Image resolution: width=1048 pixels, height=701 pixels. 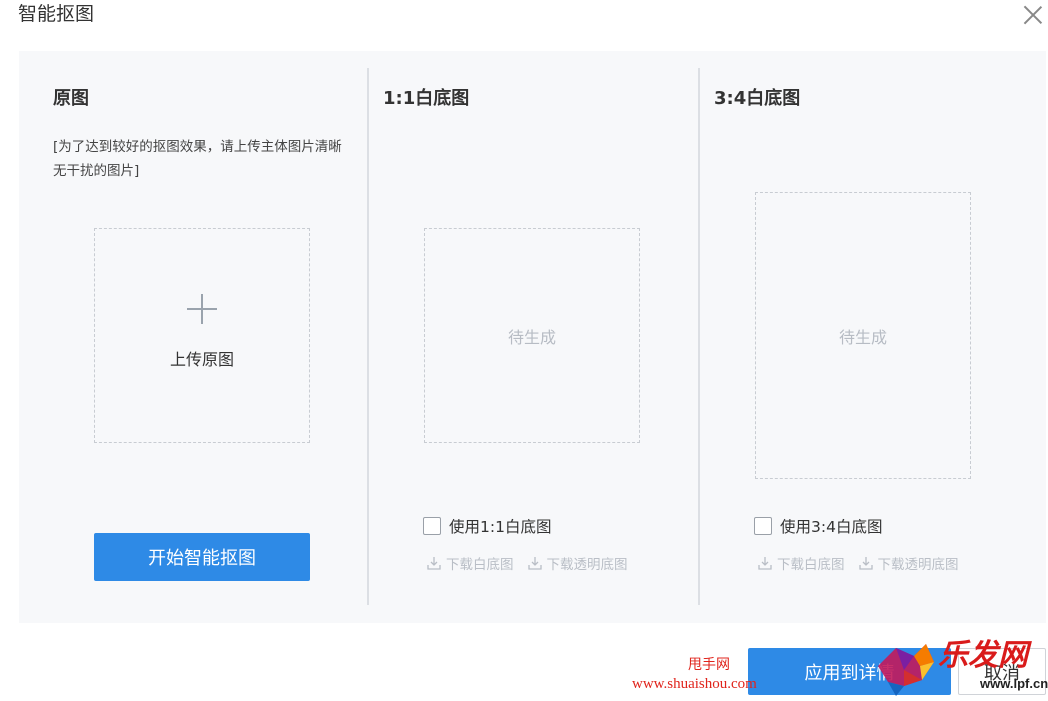 I want to click on square-title: 1:1白底图, so click(x=426, y=98).